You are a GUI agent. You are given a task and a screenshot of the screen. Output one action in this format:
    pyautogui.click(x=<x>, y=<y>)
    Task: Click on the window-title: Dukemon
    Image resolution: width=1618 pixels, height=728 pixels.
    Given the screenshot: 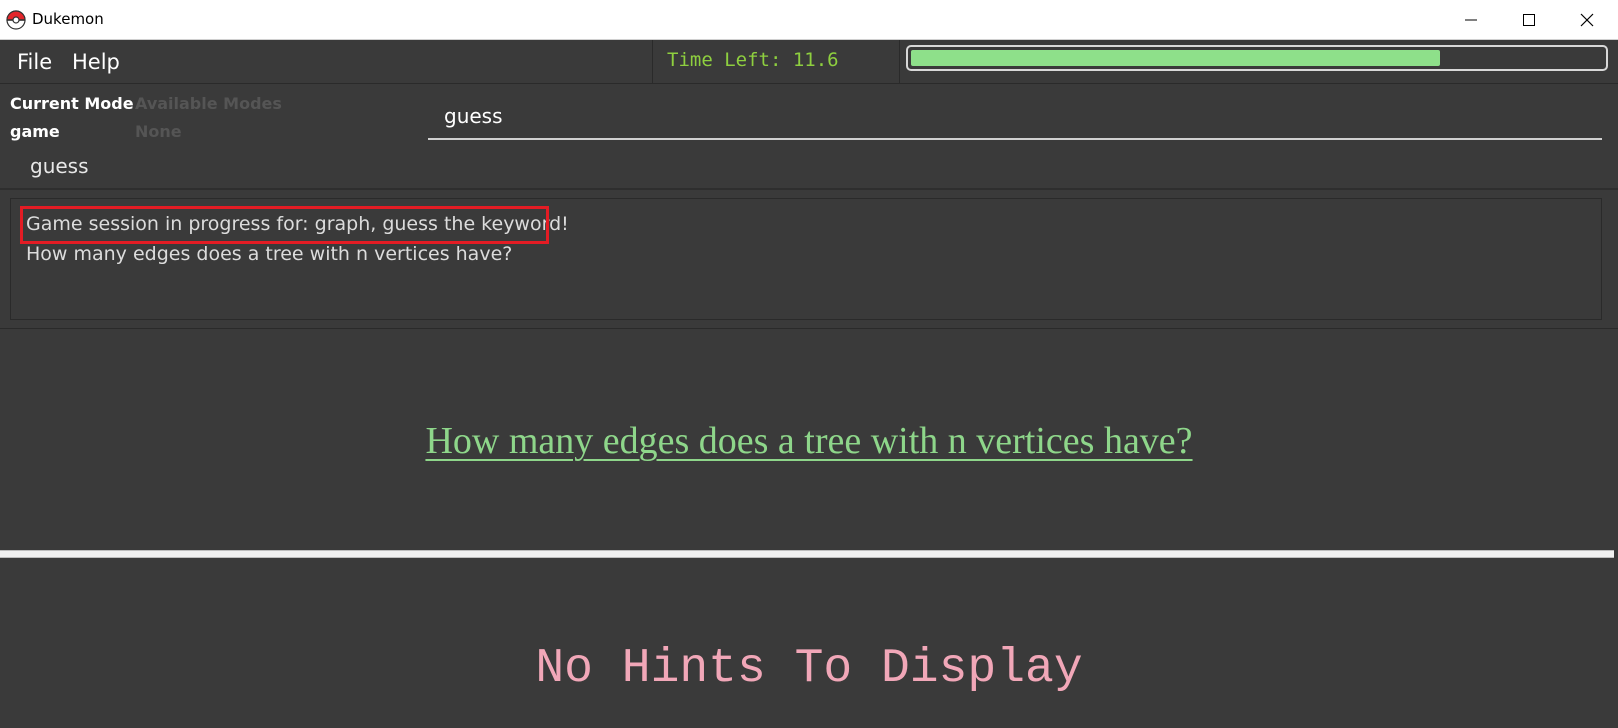 What is the action you would take?
    pyautogui.click(x=68, y=19)
    